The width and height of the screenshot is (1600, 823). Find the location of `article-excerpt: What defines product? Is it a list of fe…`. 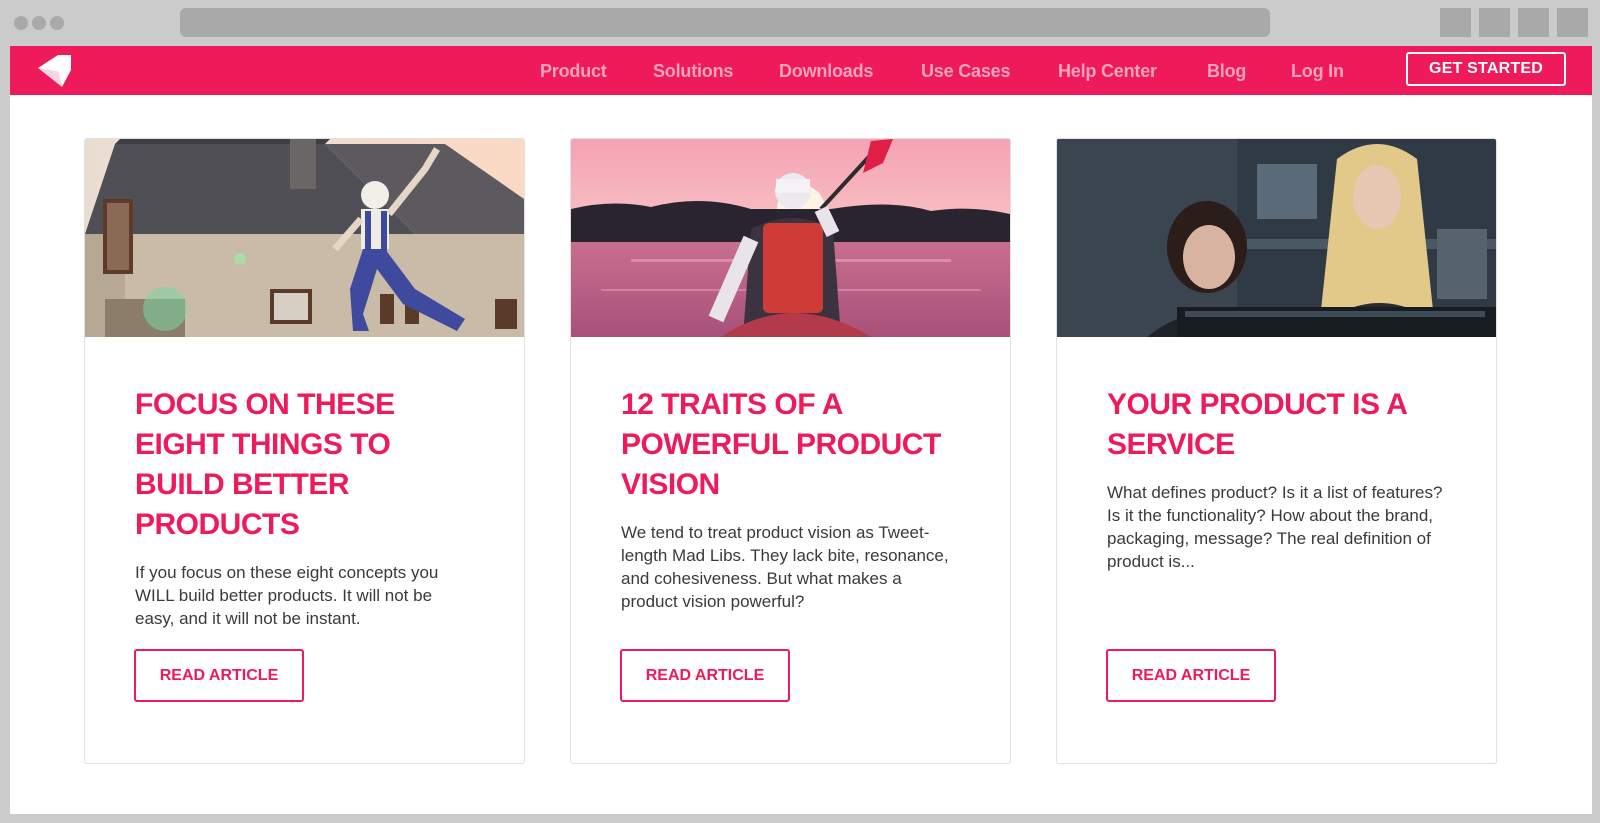

article-excerpt: What defines product? Is it a list of fe… is located at coordinates (1275, 527).